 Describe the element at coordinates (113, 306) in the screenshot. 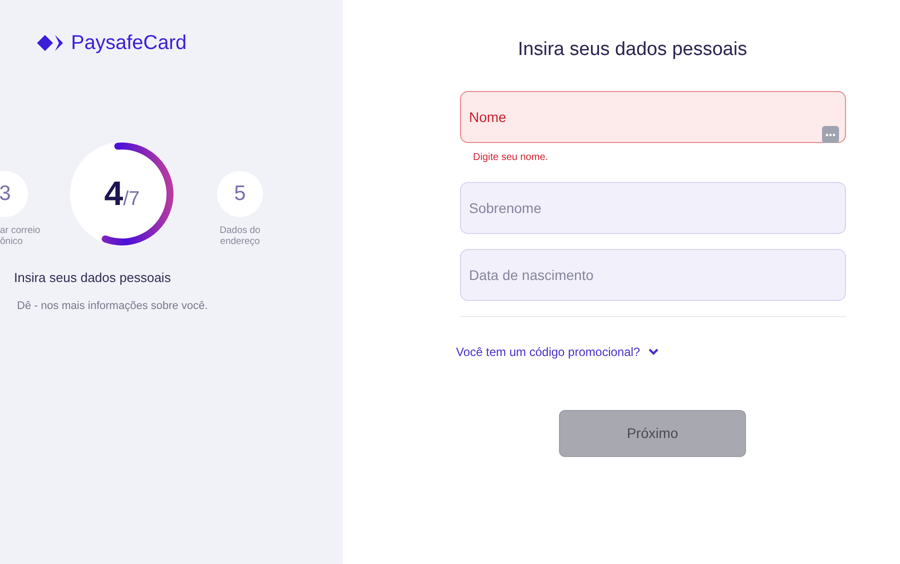

I see `step-subtitle: Dê - nos mais informações sobre você.` at that location.